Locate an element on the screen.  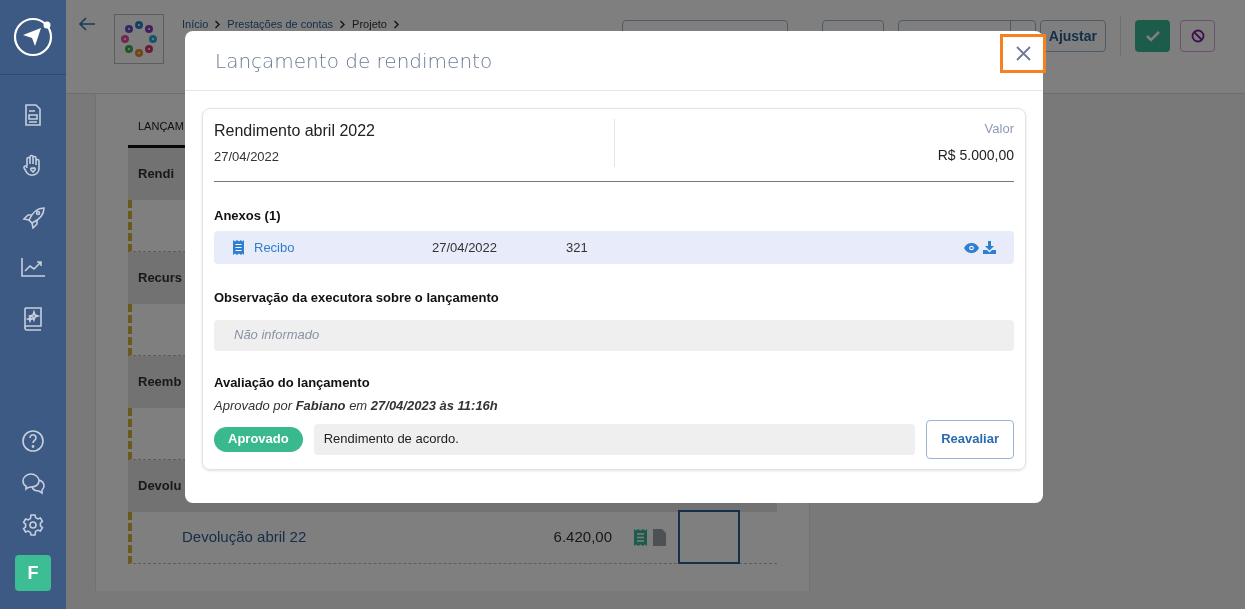
settings-icon is located at coordinates (33, 525).